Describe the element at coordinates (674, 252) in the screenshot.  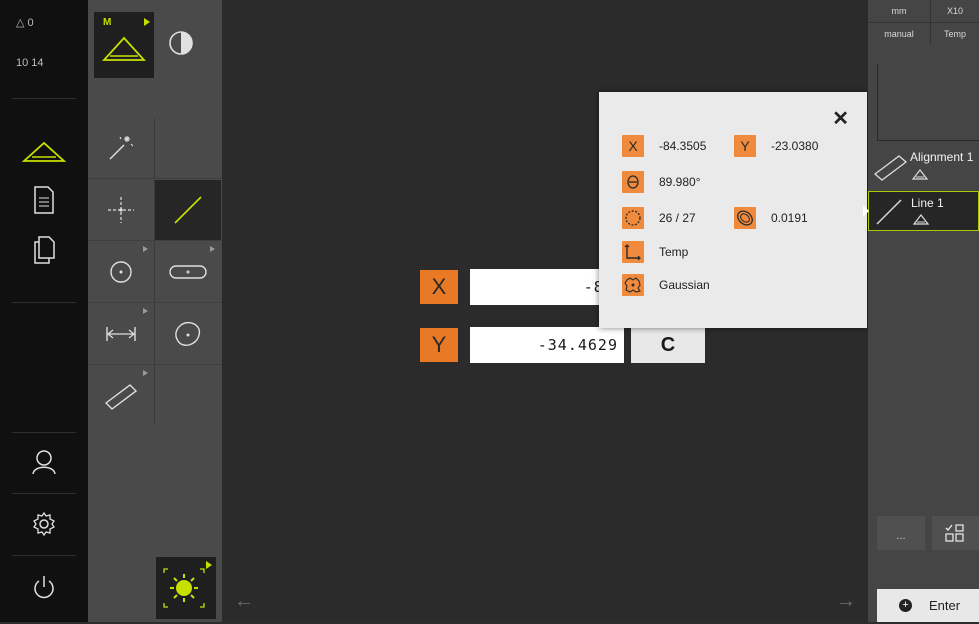
I see `popup-temp-value: Temp` at that location.